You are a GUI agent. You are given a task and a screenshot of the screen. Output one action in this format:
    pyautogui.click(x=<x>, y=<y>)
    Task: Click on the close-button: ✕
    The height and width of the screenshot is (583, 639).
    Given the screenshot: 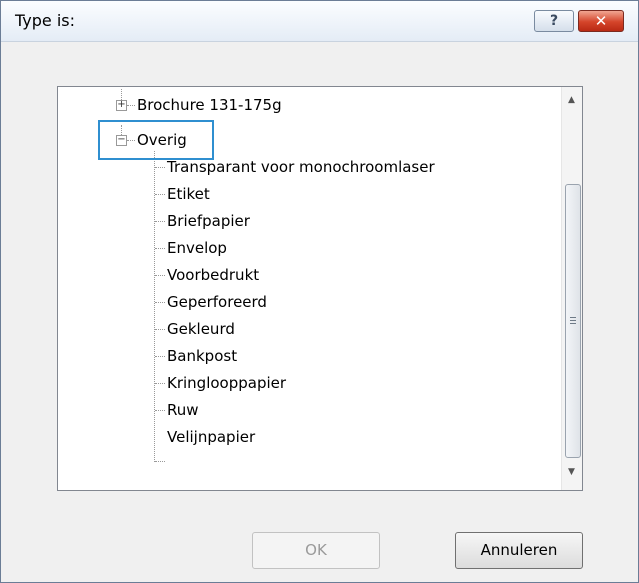 What is the action you would take?
    pyautogui.click(x=601, y=21)
    